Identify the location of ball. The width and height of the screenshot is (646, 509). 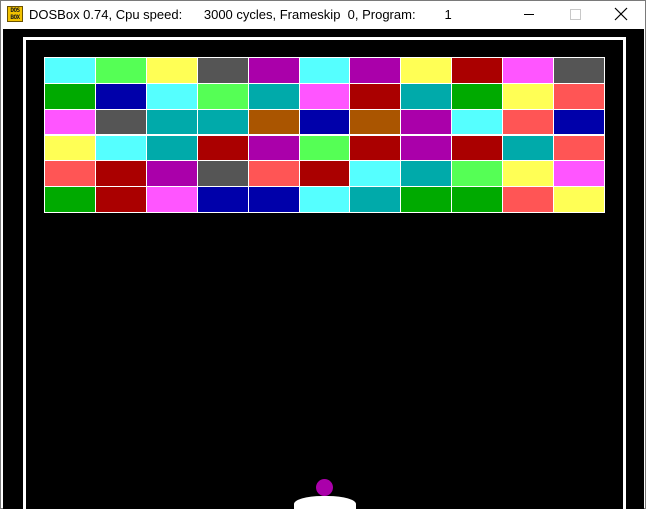
(324, 487).